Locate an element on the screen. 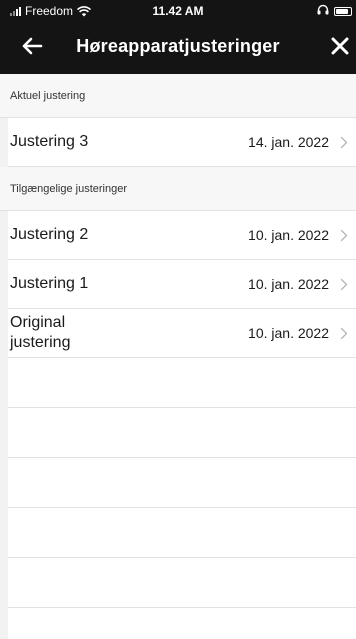  section-header-current: Aktuel justering is located at coordinates (178, 96).